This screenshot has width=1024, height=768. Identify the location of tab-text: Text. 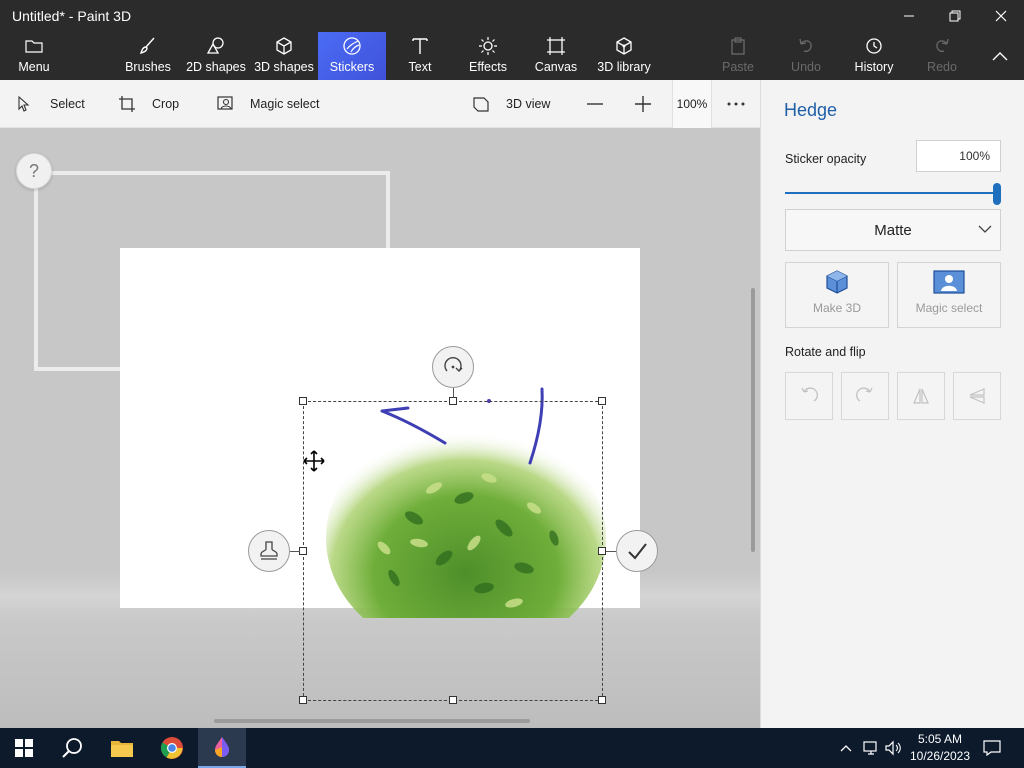
(420, 56).